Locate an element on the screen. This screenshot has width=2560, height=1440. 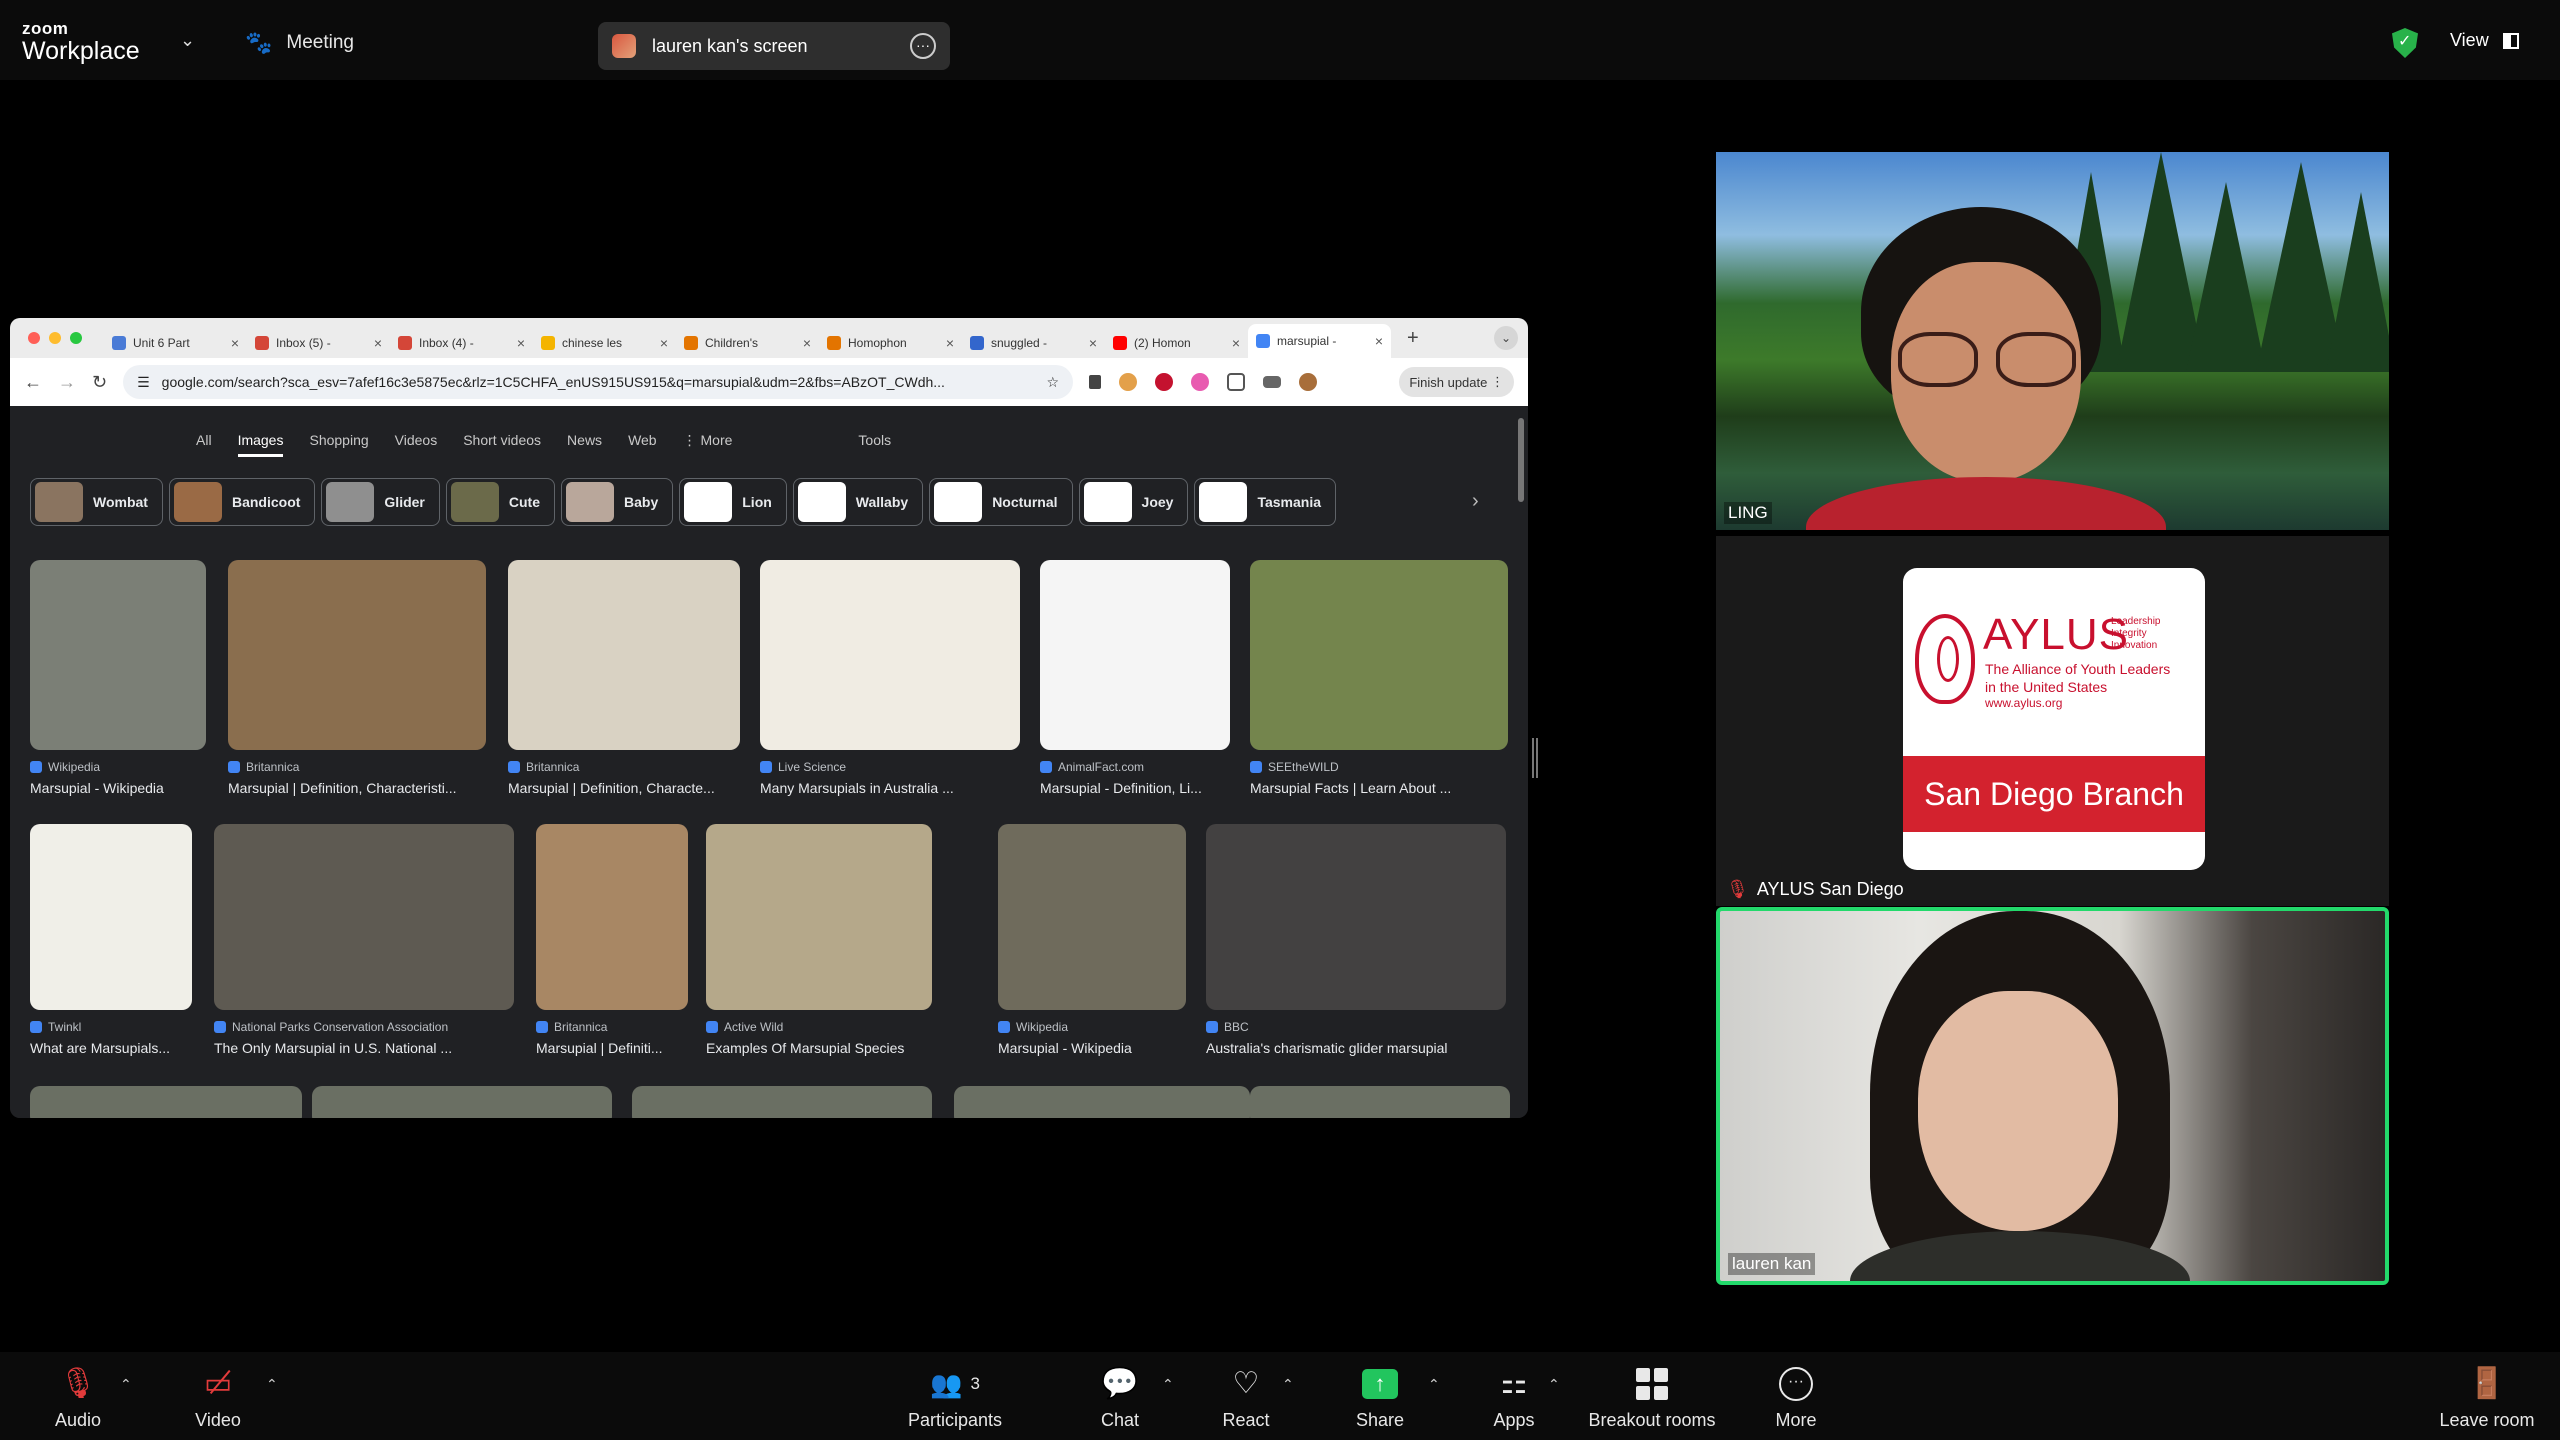
react-button: ♡ React is located at coordinates (1246, 1398).